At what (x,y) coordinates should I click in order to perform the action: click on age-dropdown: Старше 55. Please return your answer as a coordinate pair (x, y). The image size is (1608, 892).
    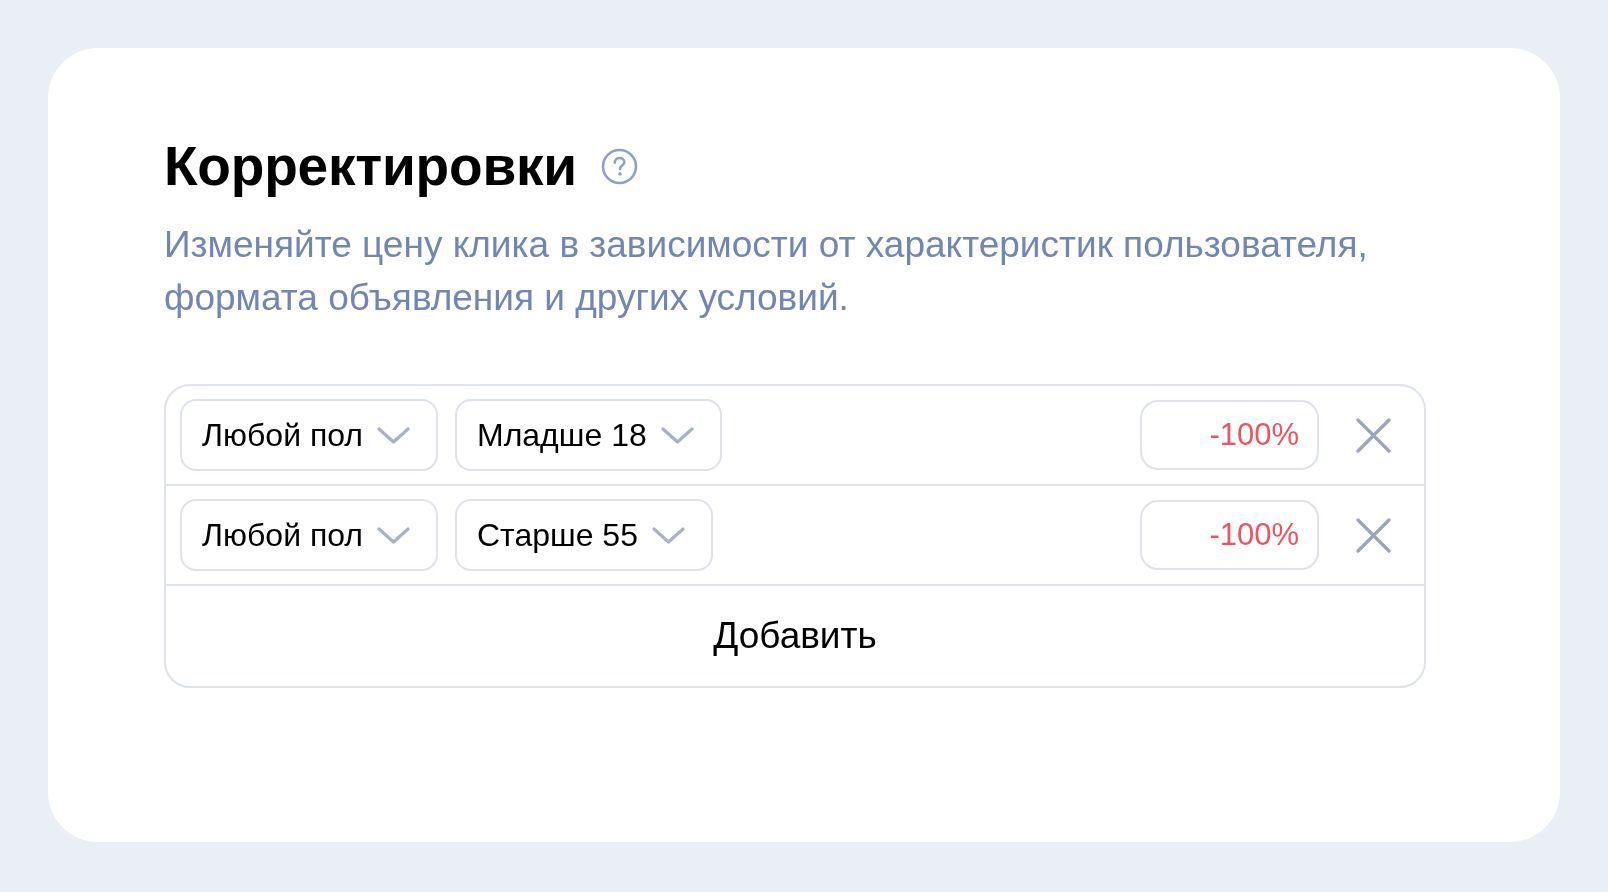
    Looking at the image, I should click on (584, 535).